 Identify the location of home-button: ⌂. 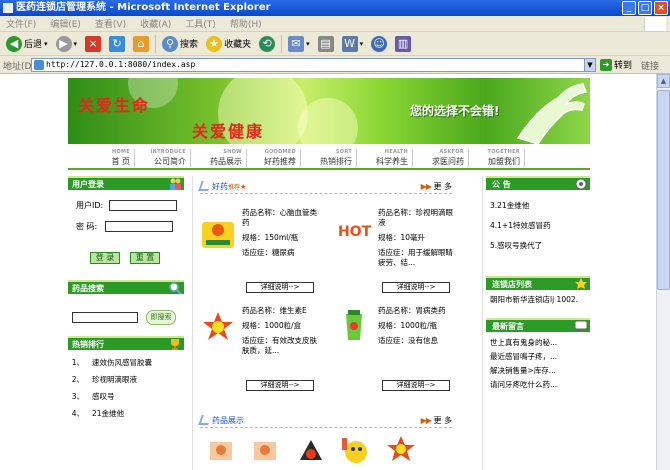
(141, 44).